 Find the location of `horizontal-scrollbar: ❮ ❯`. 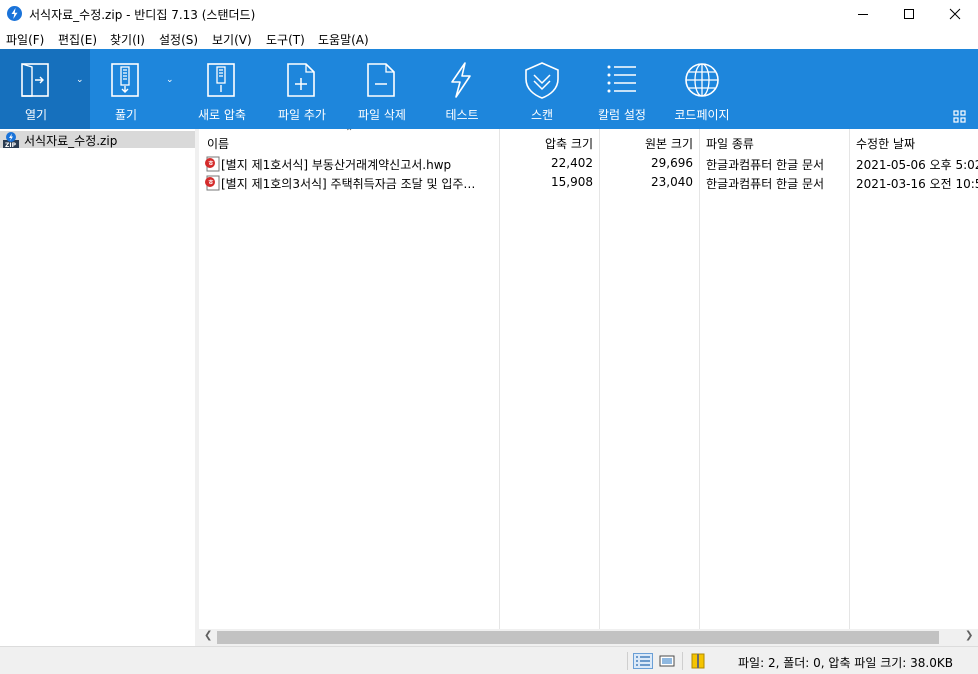

horizontal-scrollbar: ❮ ❯ is located at coordinates (588, 637).